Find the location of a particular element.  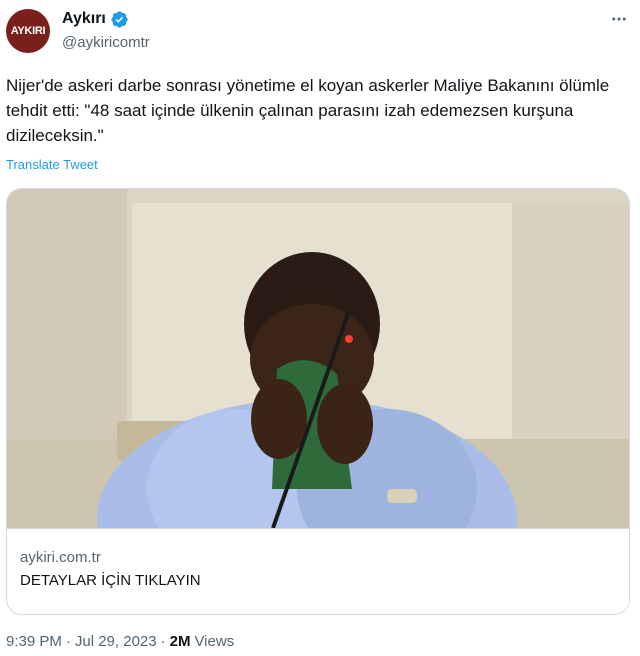

verified-badge-icon is located at coordinates (119, 19).